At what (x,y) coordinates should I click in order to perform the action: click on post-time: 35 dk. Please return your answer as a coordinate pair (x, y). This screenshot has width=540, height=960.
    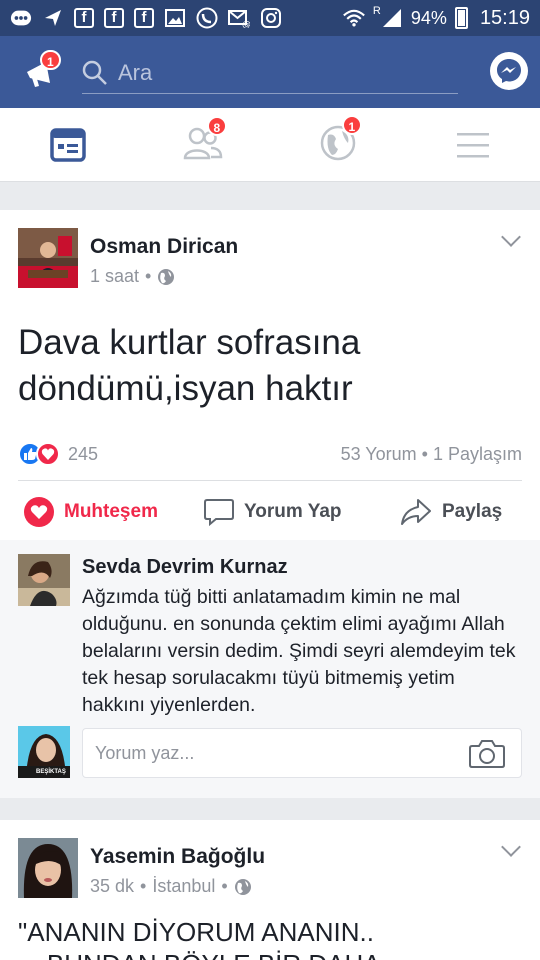
    Looking at the image, I should click on (112, 886).